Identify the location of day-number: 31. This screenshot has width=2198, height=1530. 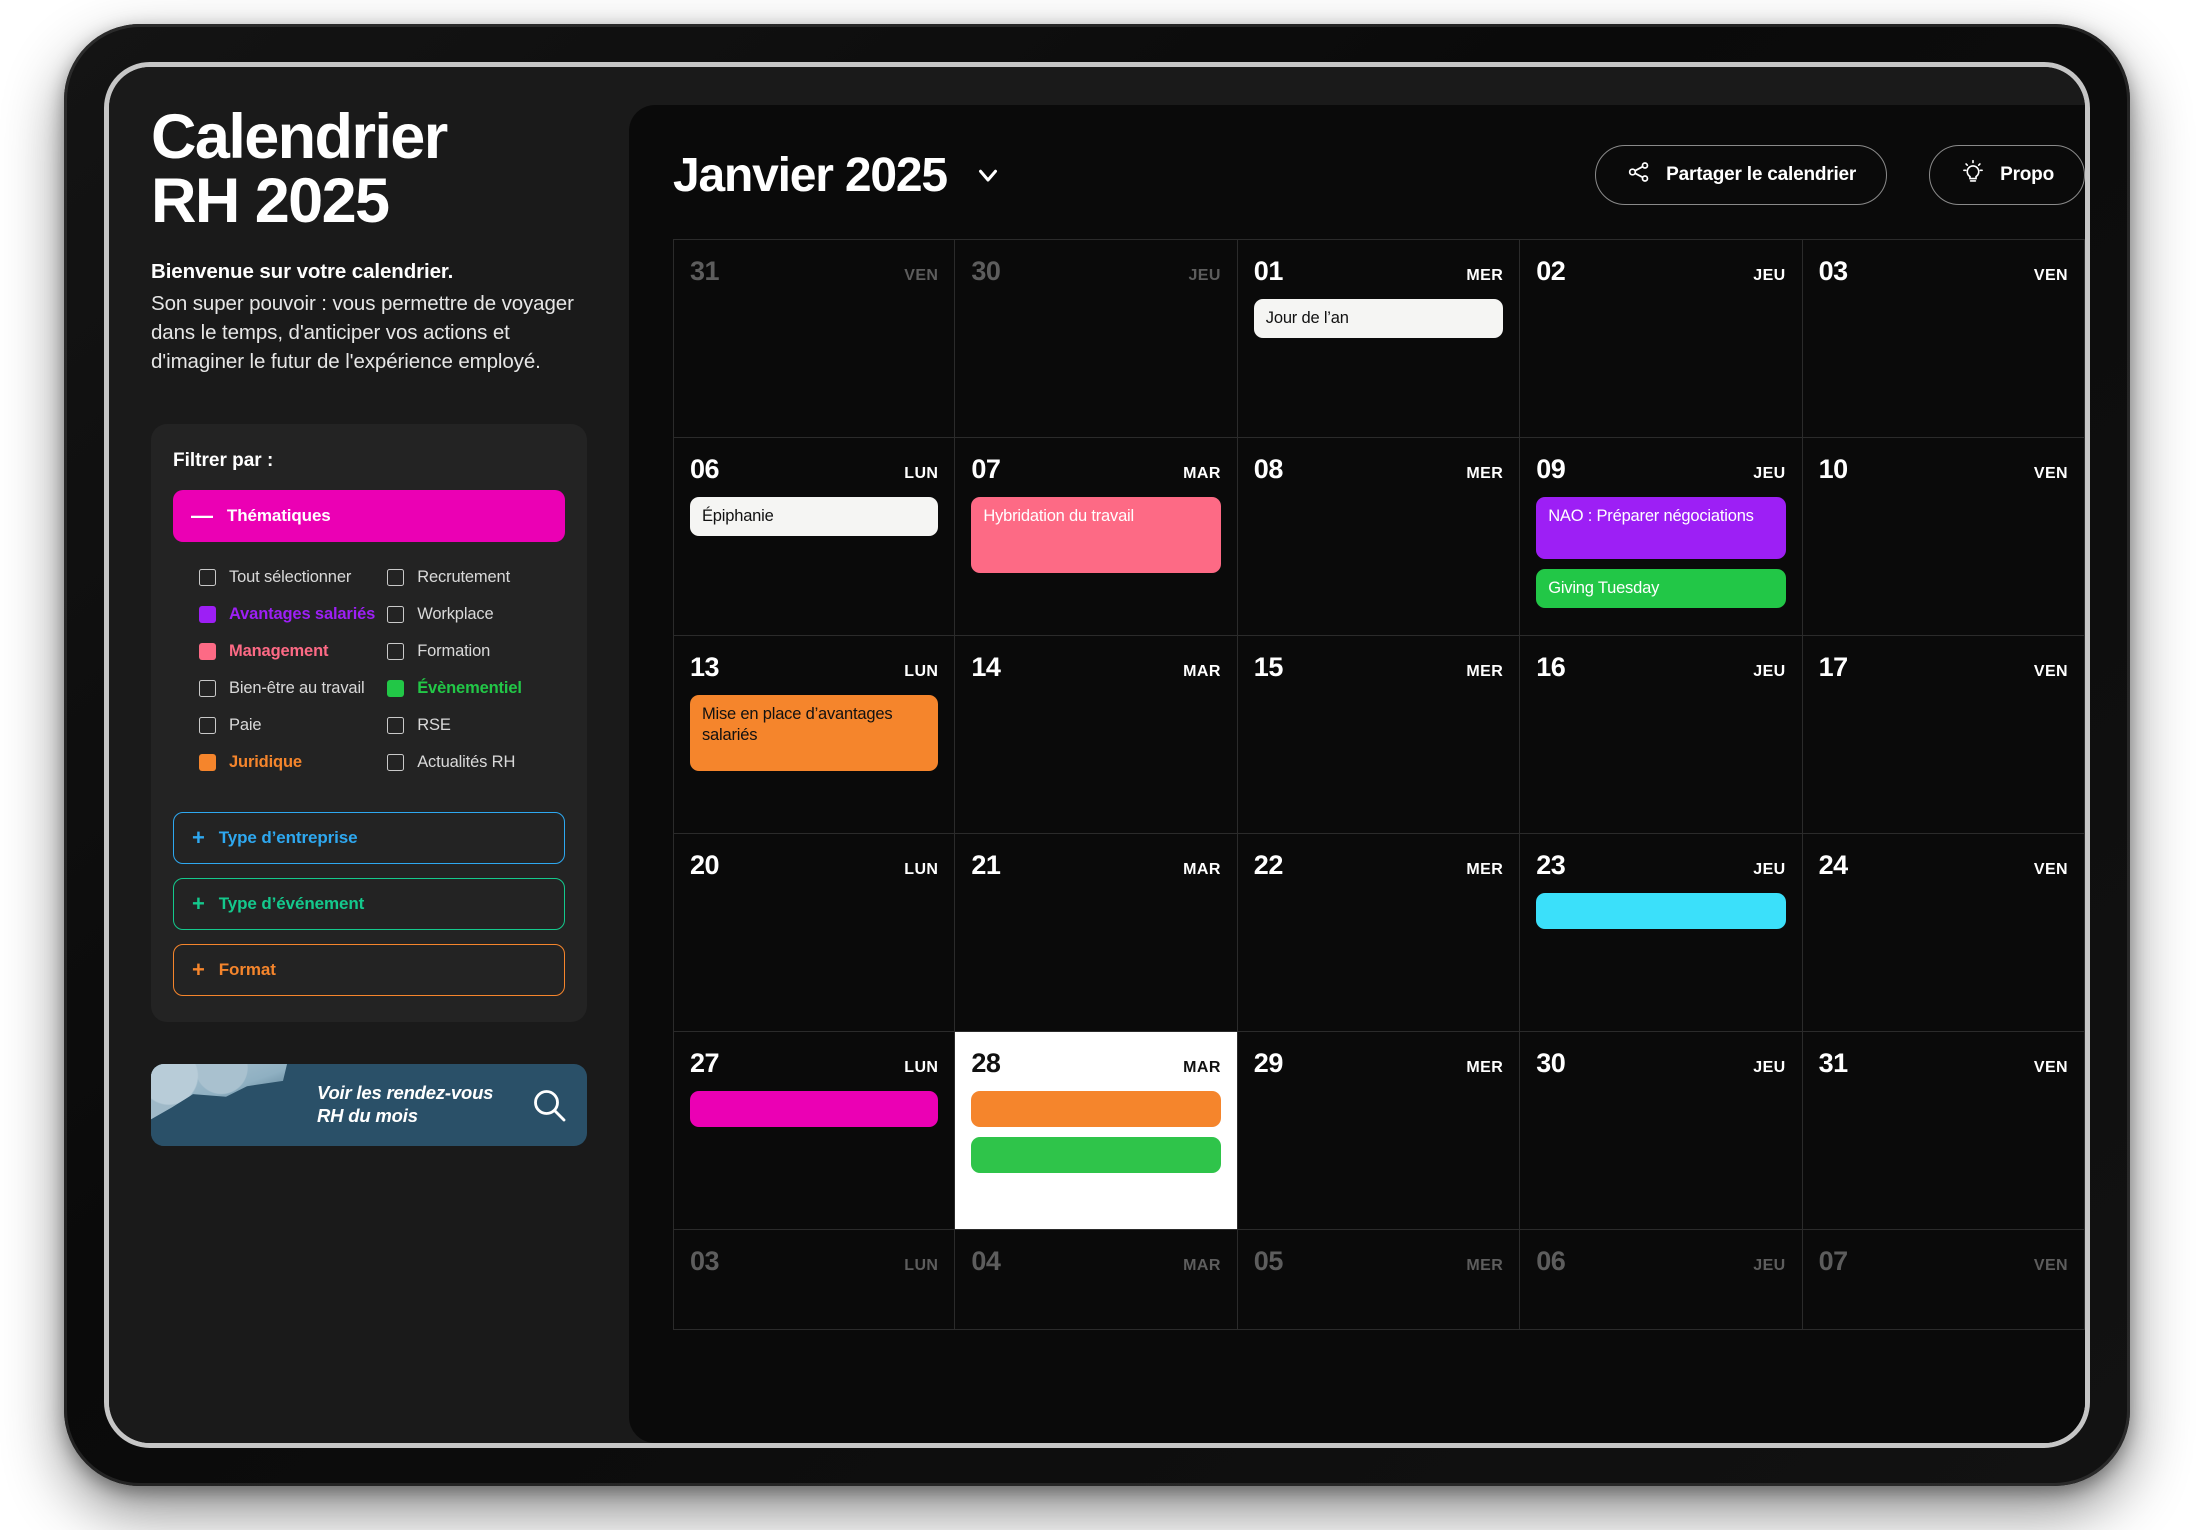
(705, 271).